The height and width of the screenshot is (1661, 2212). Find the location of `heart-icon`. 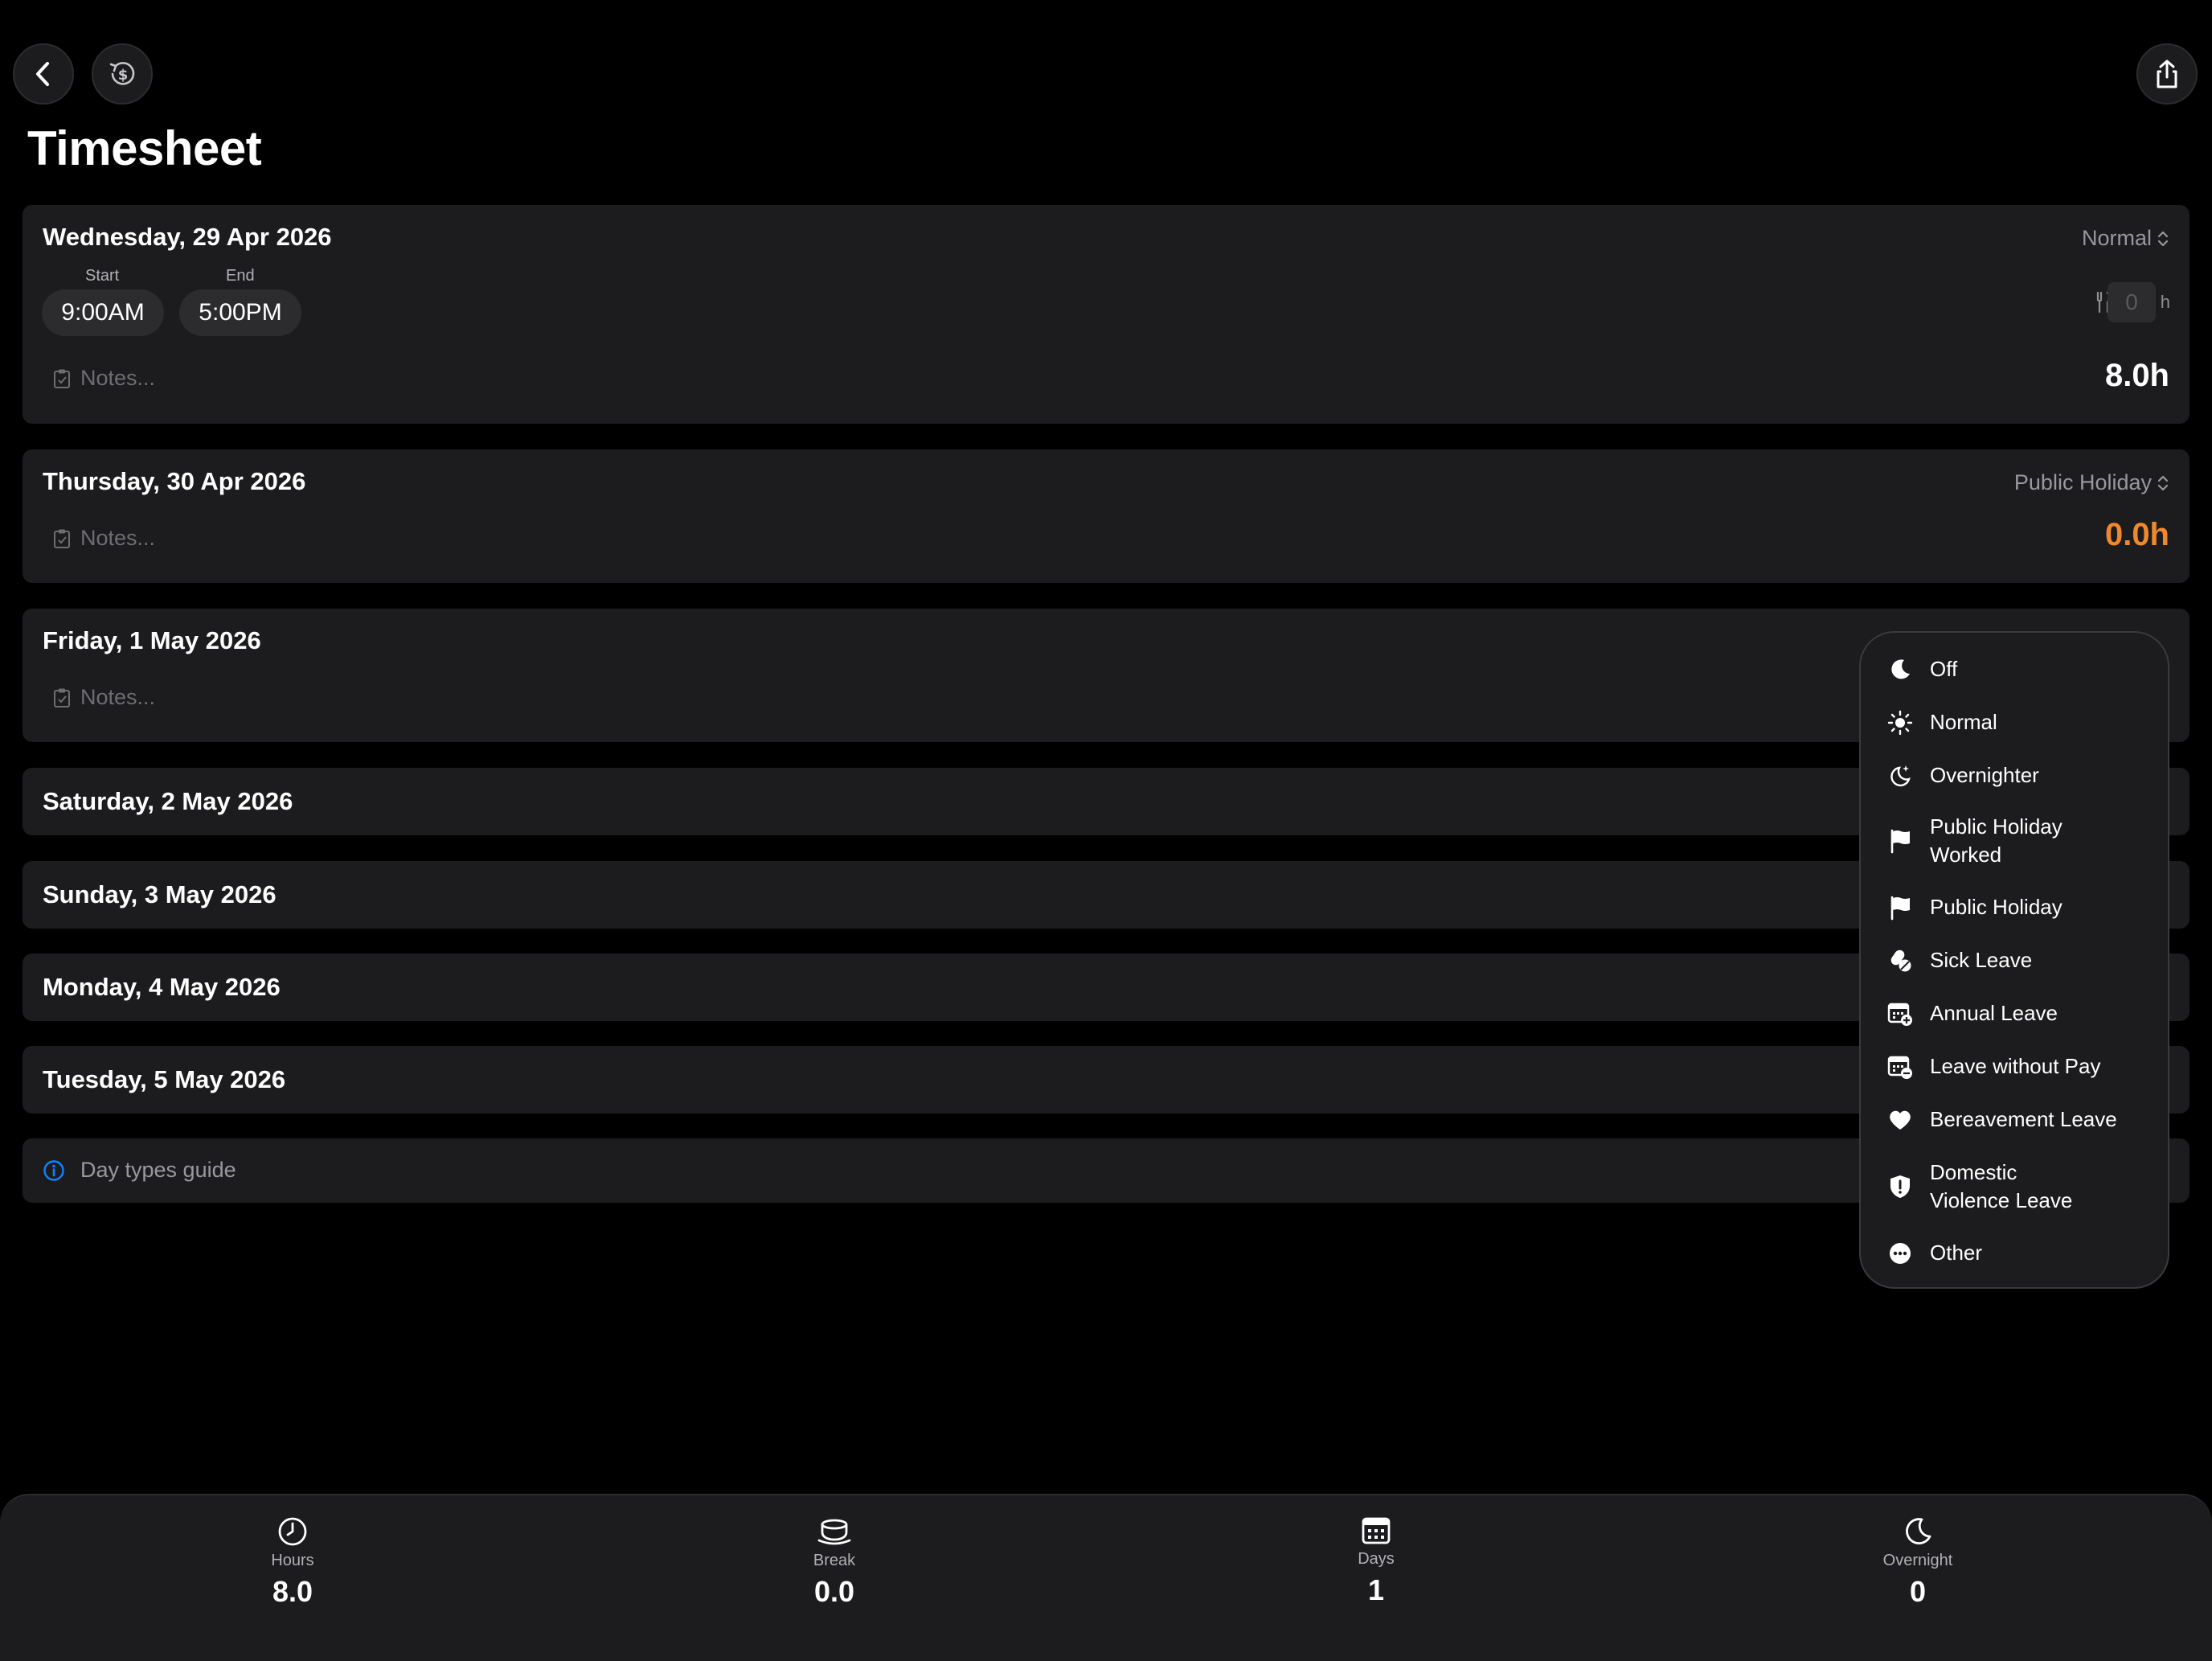

heart-icon is located at coordinates (1900, 1120).